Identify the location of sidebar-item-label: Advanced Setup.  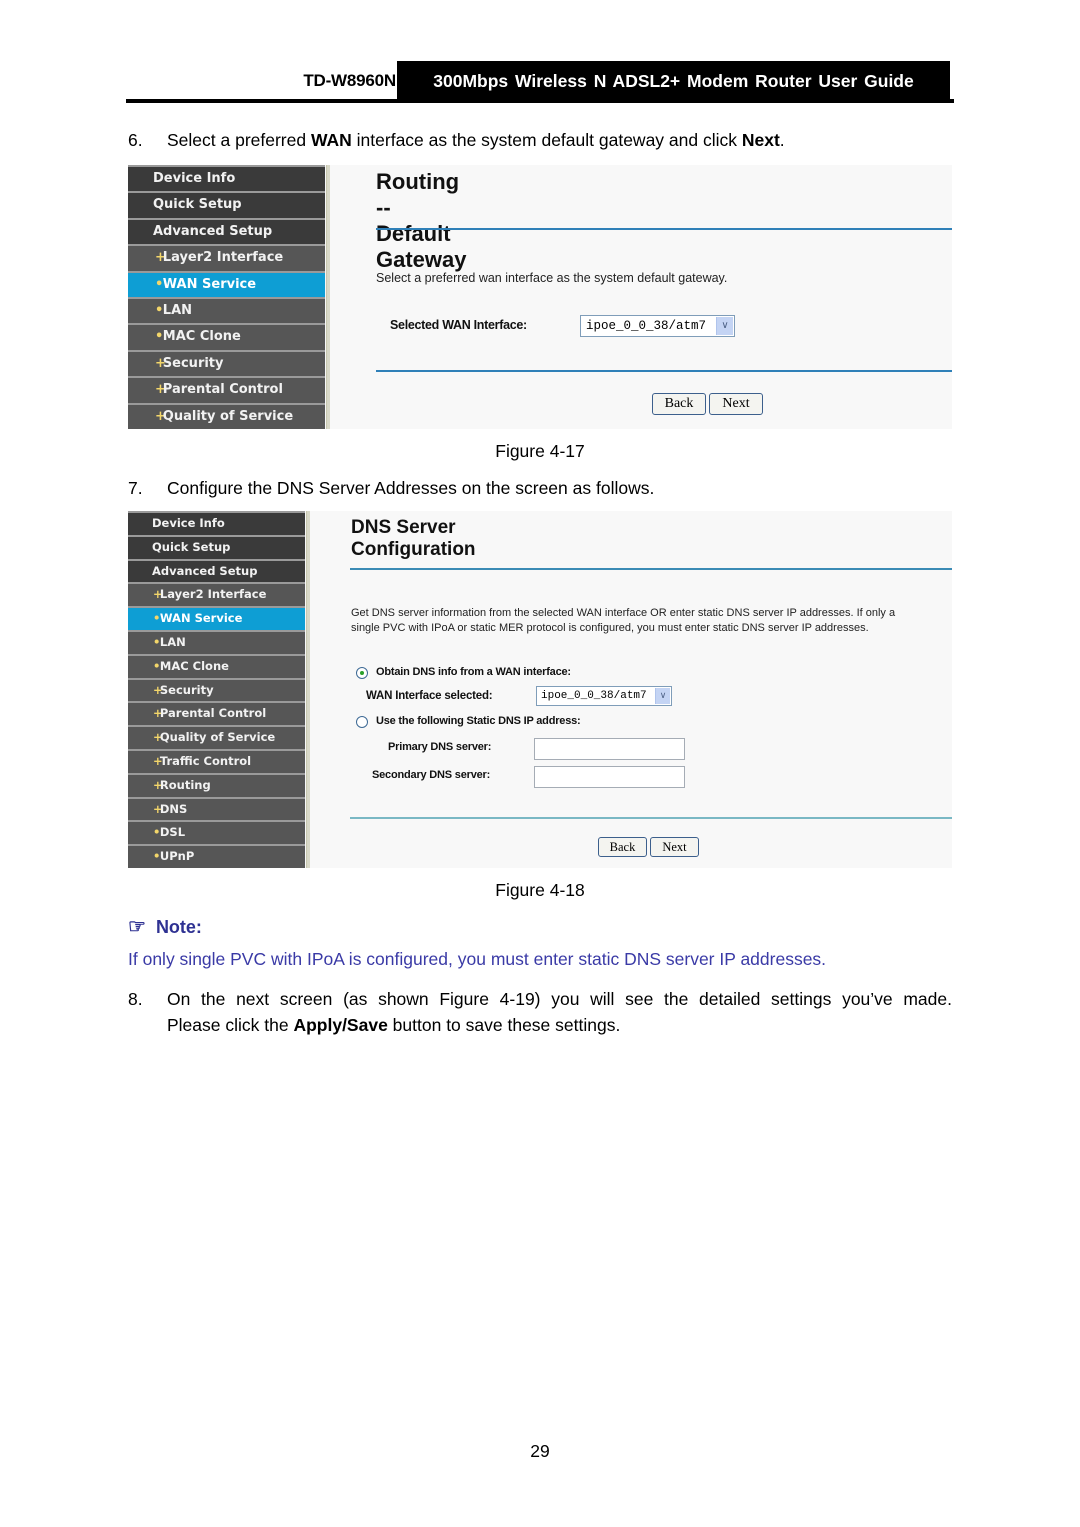
(213, 231).